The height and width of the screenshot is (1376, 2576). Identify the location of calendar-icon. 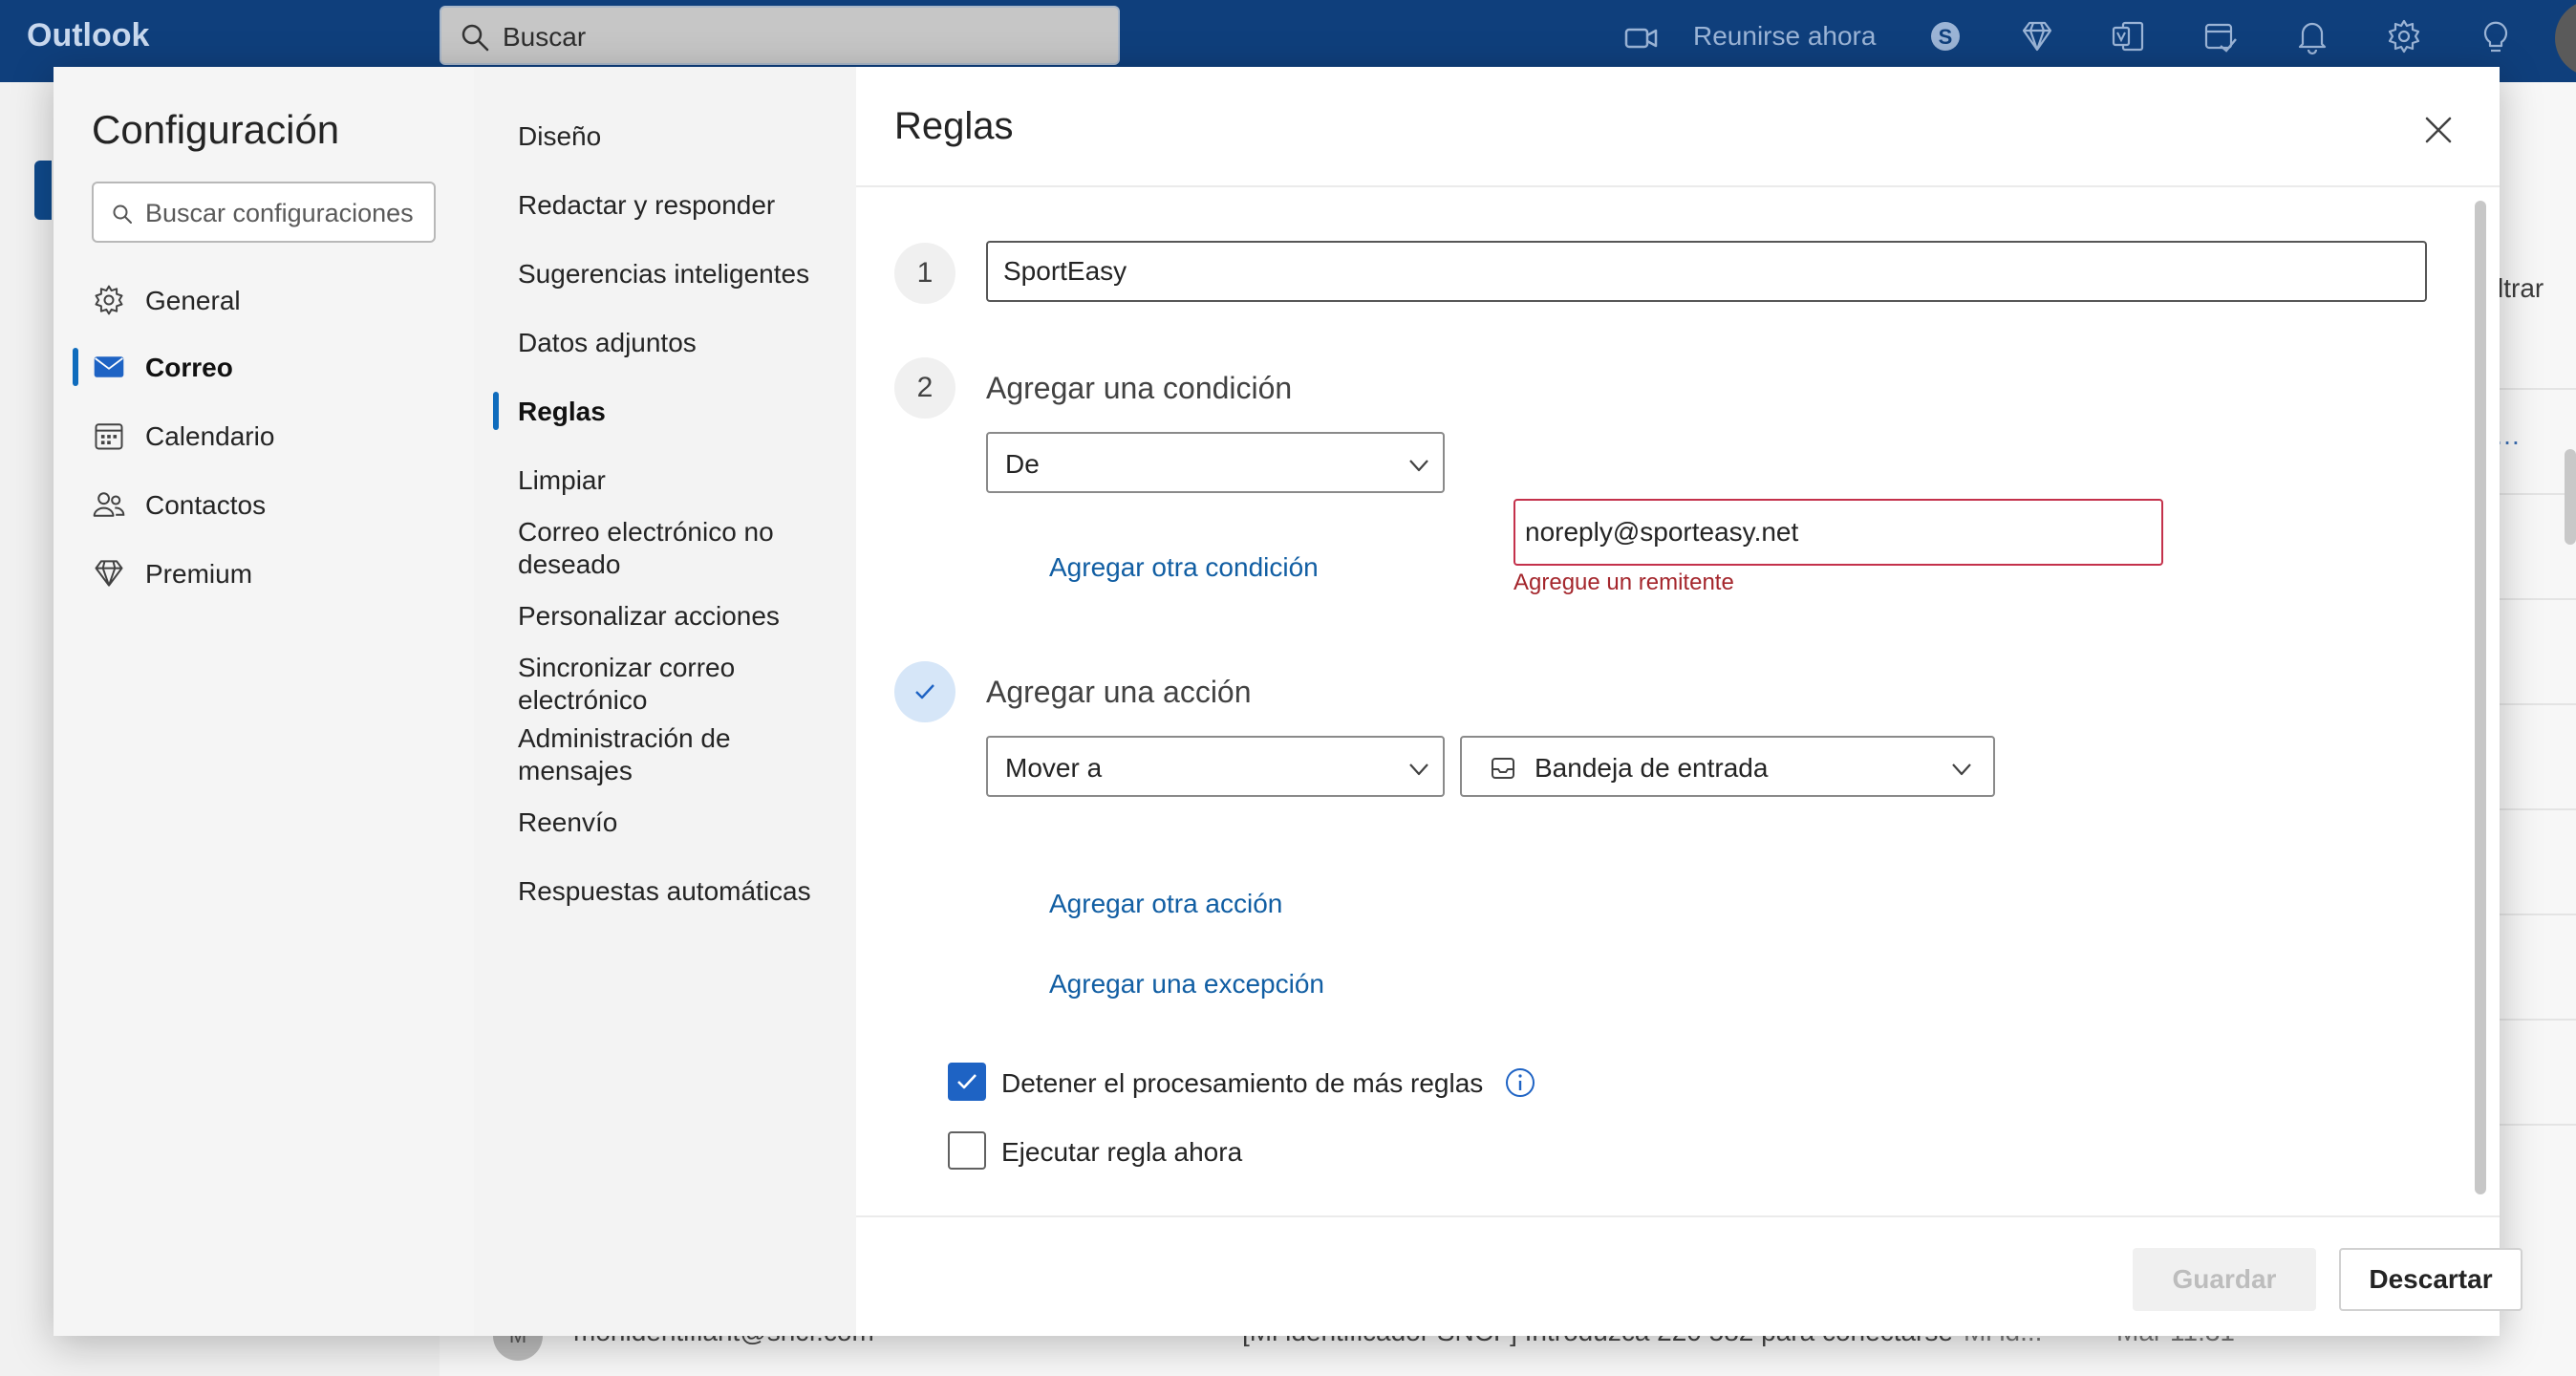
(109, 437).